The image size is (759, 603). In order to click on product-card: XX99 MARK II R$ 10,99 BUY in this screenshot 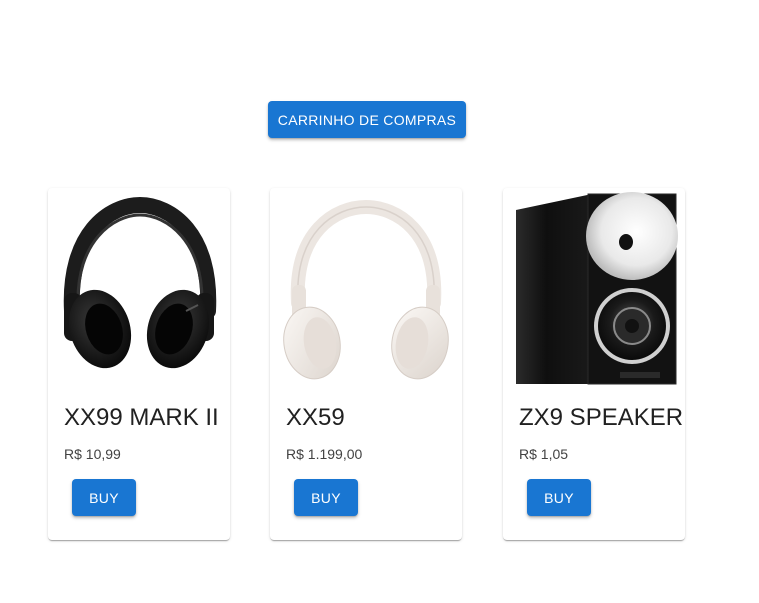, I will do `click(139, 364)`.